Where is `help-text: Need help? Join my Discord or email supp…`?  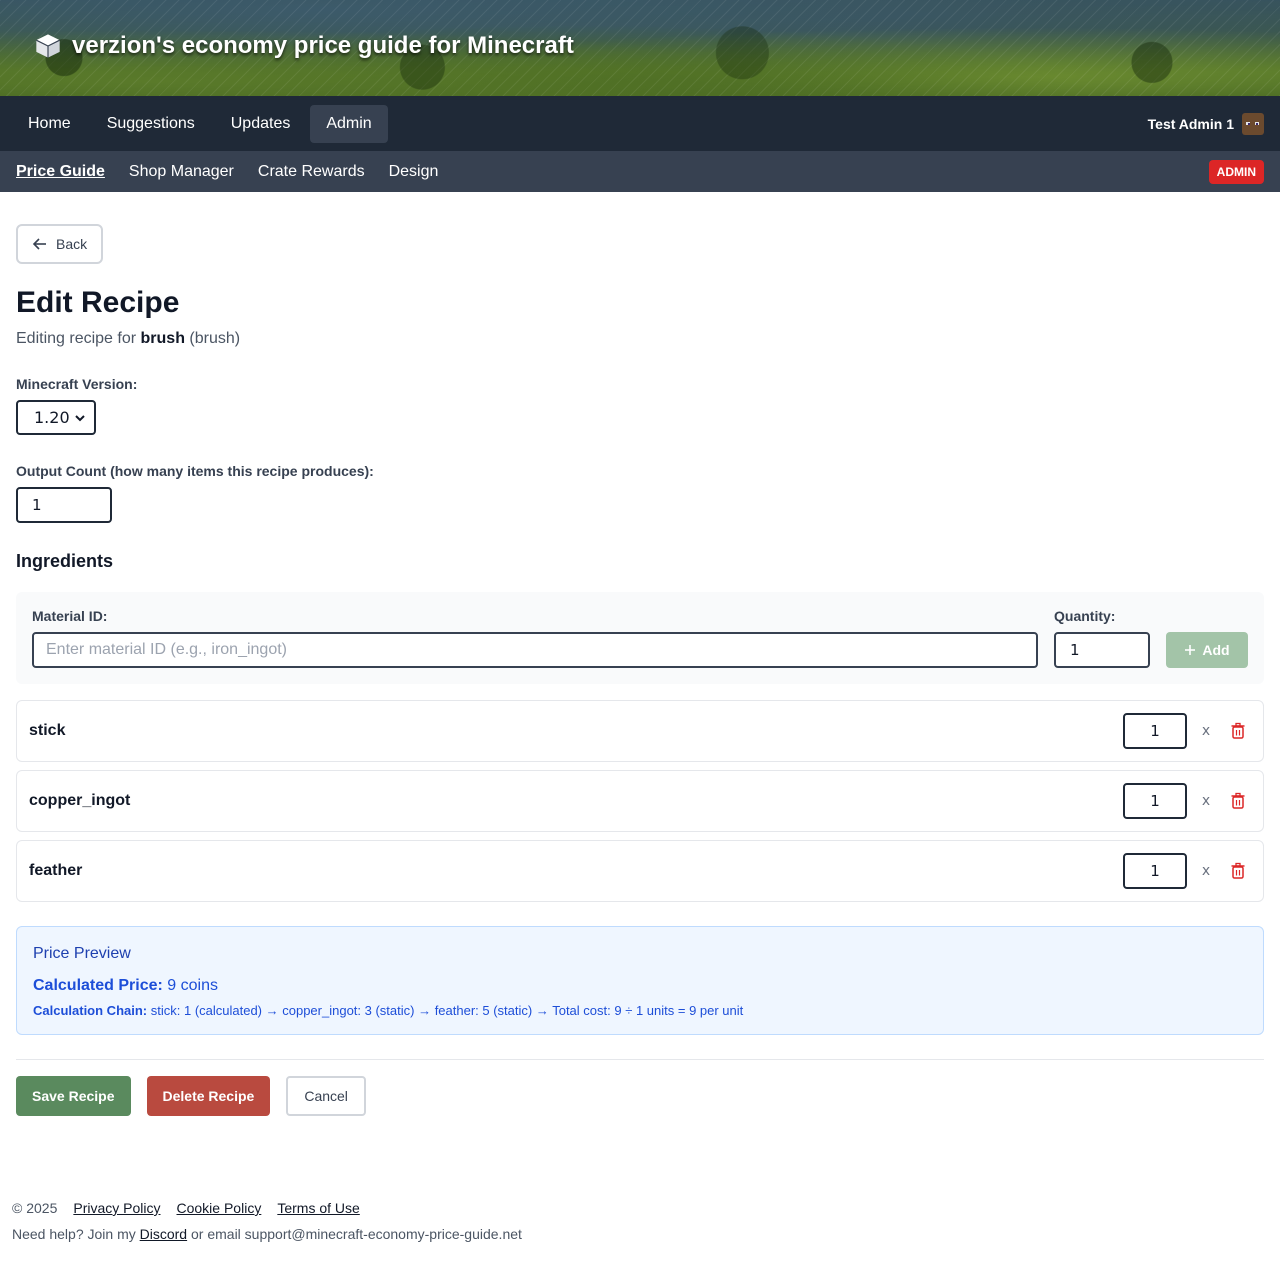
help-text: Need help? Join my Discord or email supp… is located at coordinates (267, 1234).